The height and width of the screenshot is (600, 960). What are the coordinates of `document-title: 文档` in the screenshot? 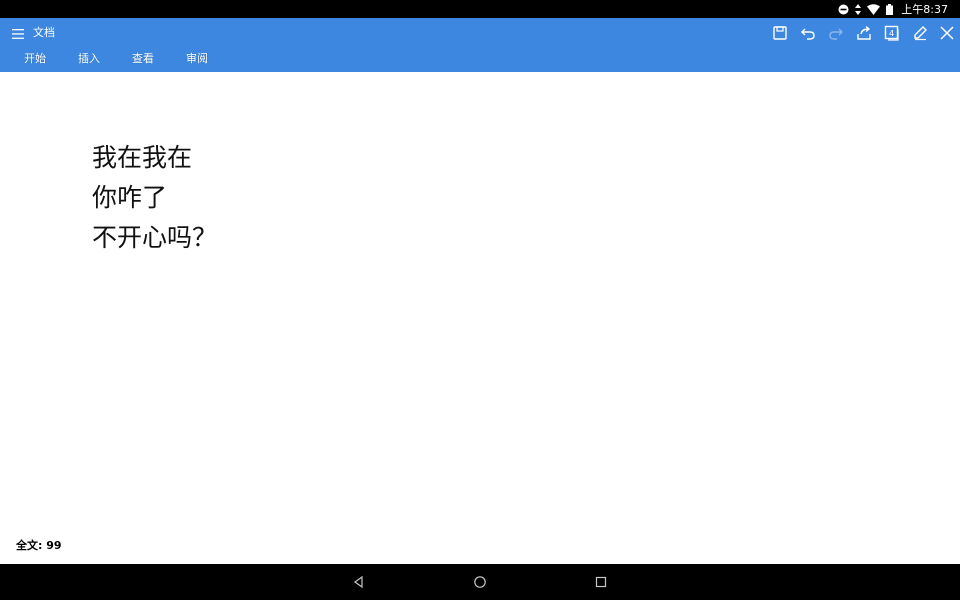 It's located at (44, 32).